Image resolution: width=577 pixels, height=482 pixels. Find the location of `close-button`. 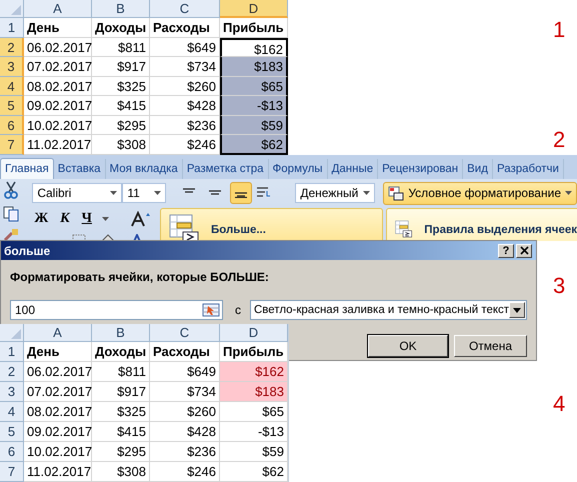

close-button is located at coordinates (524, 251).